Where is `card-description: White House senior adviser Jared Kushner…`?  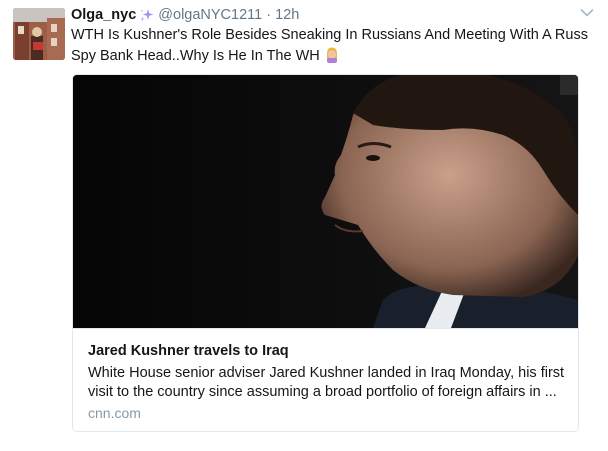 card-description: White House senior adviser Jared Kushner… is located at coordinates (328, 383).